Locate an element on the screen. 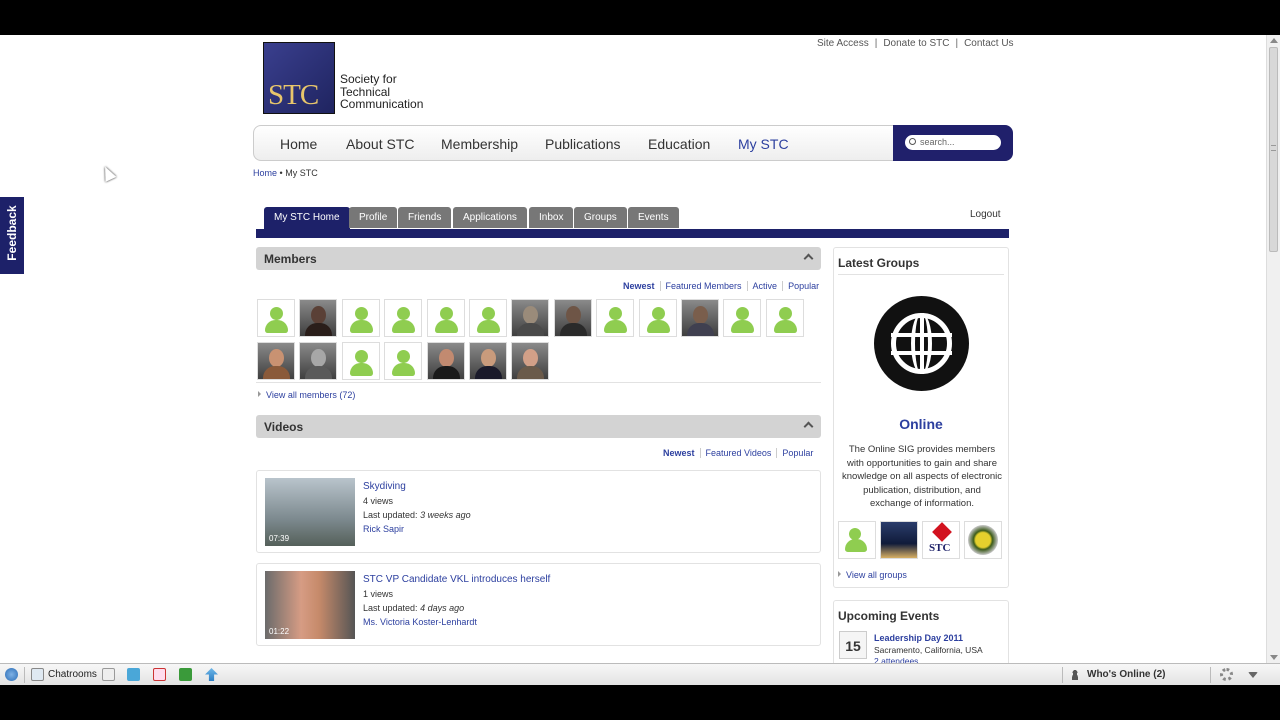 The height and width of the screenshot is (720, 1280). chatrooms-button: Chatrooms is located at coordinates (72, 674).